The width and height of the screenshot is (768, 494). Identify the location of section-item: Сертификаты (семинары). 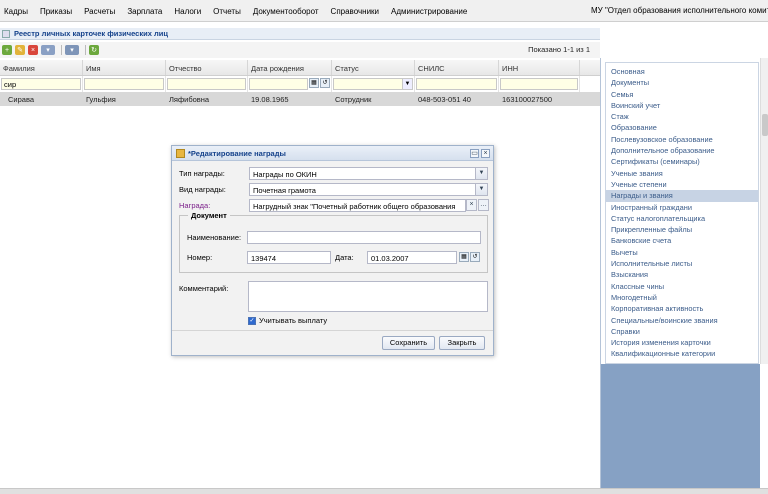
(682, 161).